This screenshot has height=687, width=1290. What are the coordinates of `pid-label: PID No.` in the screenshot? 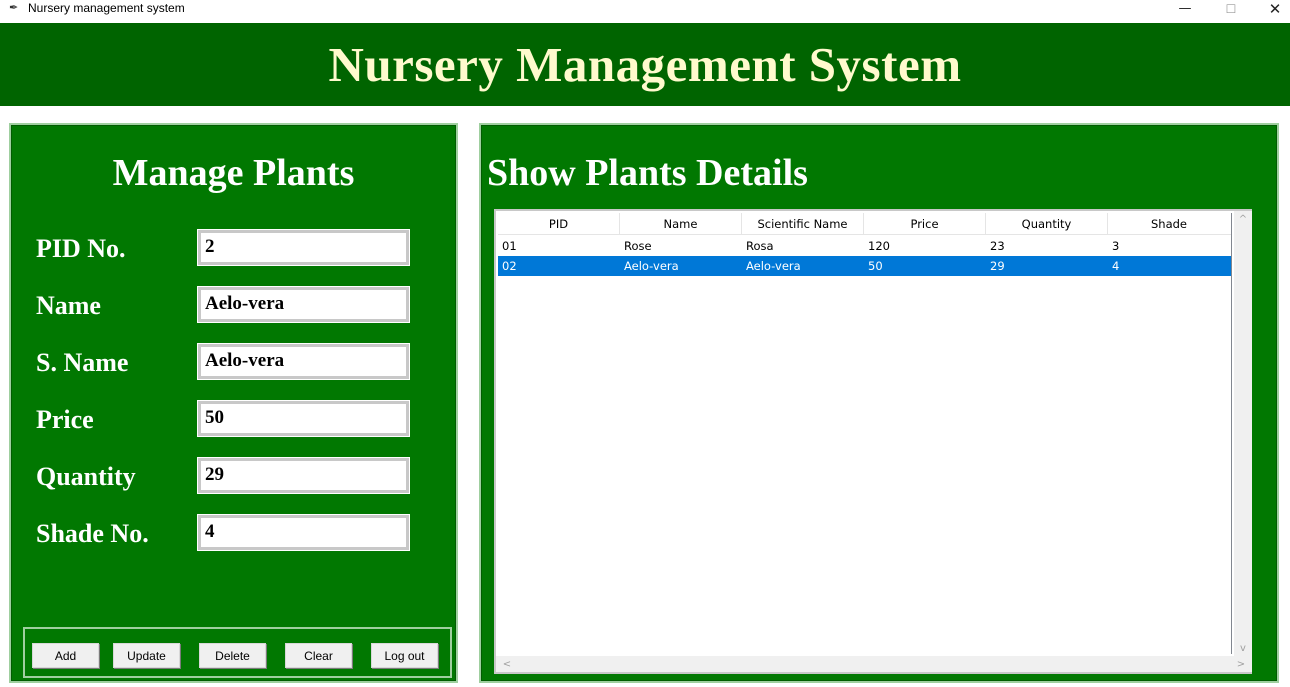 It's located at (81, 248).